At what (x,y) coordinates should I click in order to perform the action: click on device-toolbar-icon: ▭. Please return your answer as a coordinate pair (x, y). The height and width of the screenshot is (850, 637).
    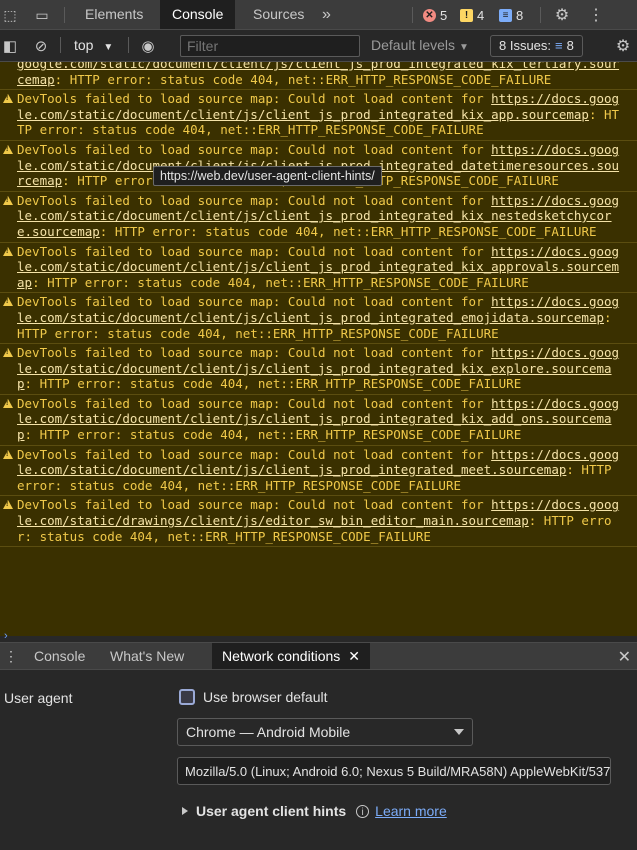
    Looking at the image, I should click on (42, 15).